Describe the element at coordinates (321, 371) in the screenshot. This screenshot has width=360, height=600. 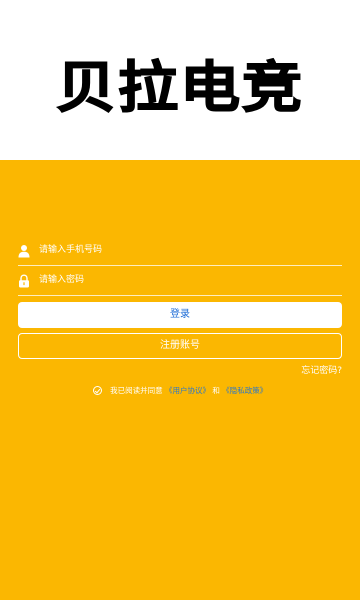
I see `forgot-password-link: 忘记密码?` at that location.